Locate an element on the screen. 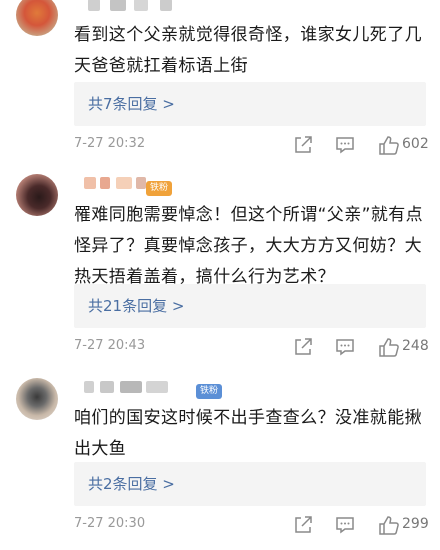 The image size is (440, 550). replies-link: 共21条回复 > is located at coordinates (250, 306).